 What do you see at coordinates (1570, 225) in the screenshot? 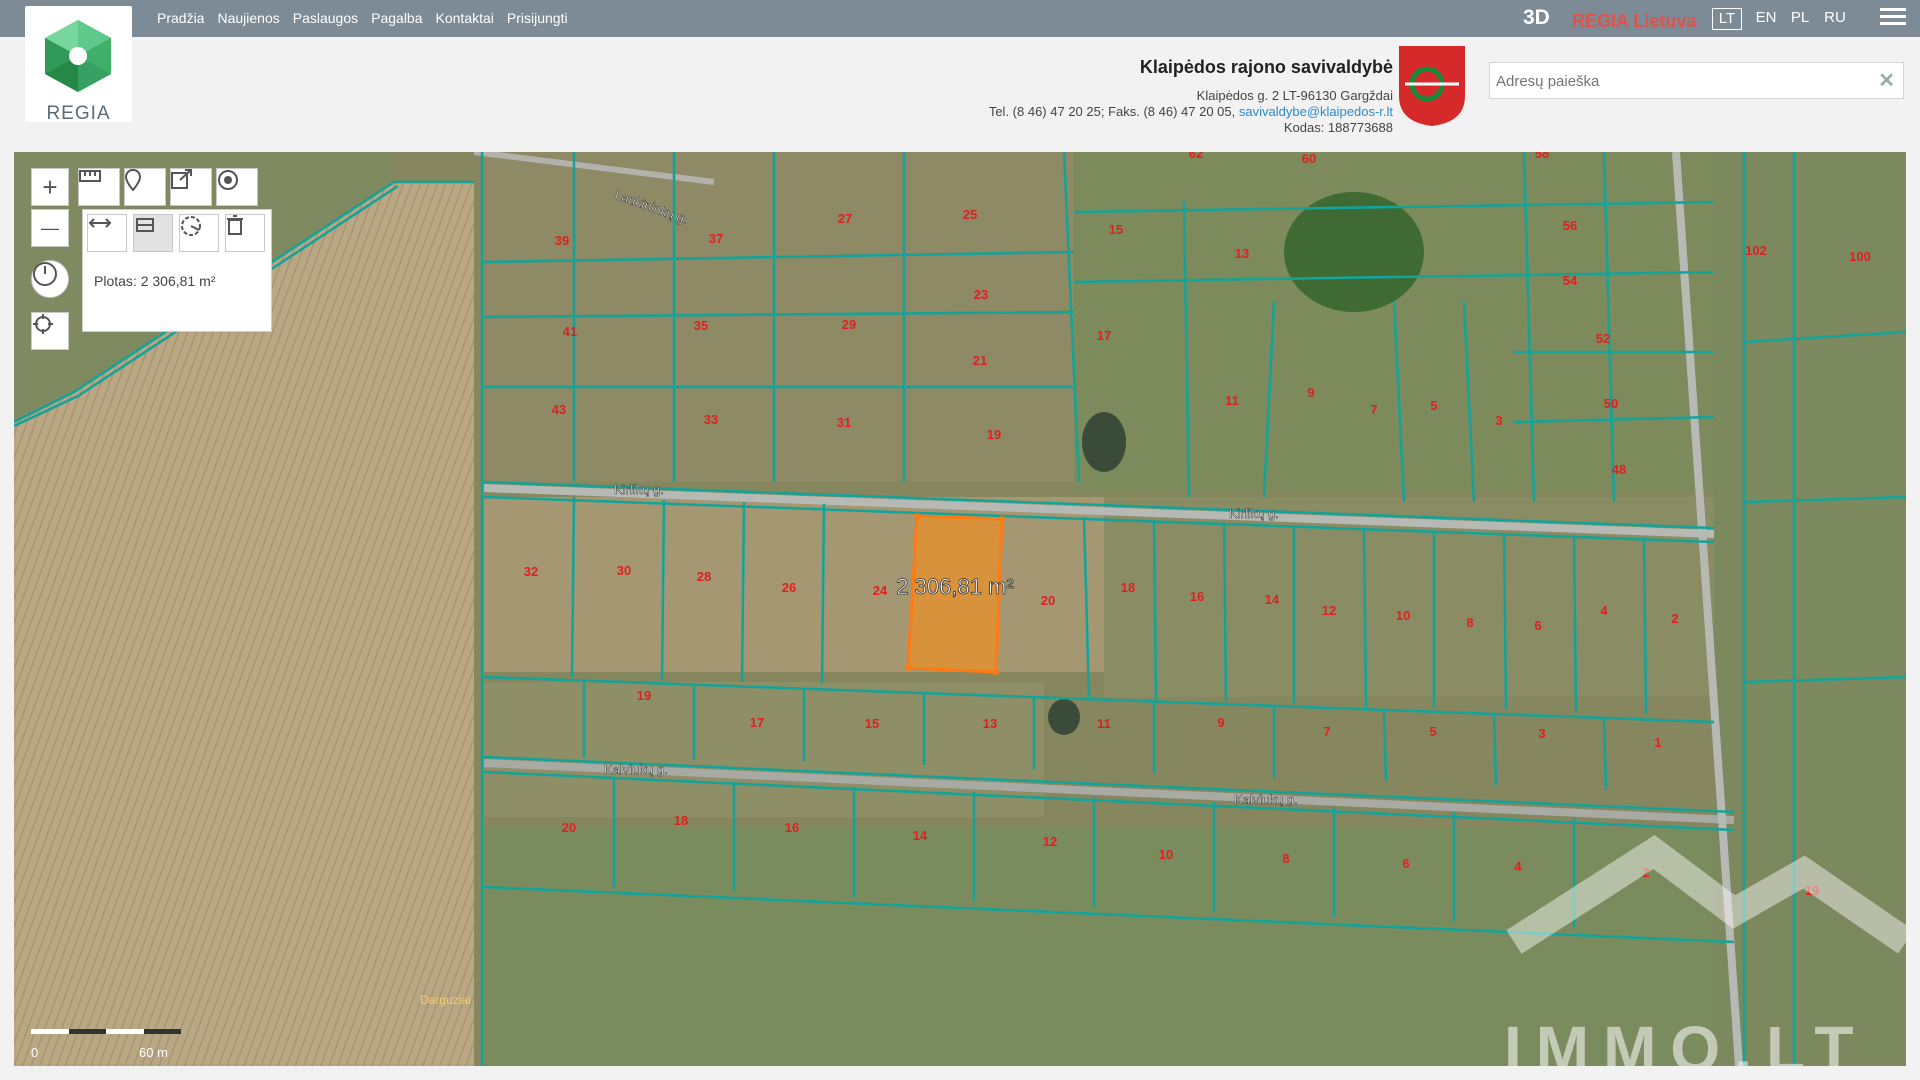
I see `parcel-number: 56` at bounding box center [1570, 225].